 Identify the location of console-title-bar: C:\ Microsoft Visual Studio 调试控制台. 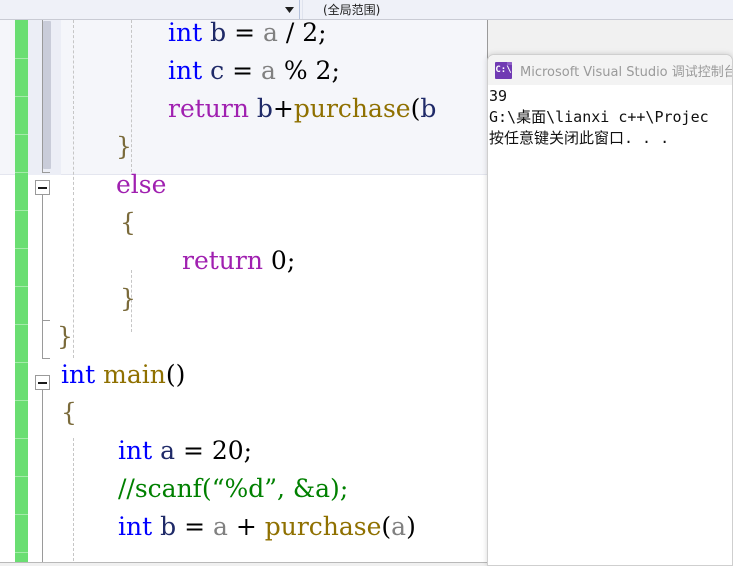
(610, 70).